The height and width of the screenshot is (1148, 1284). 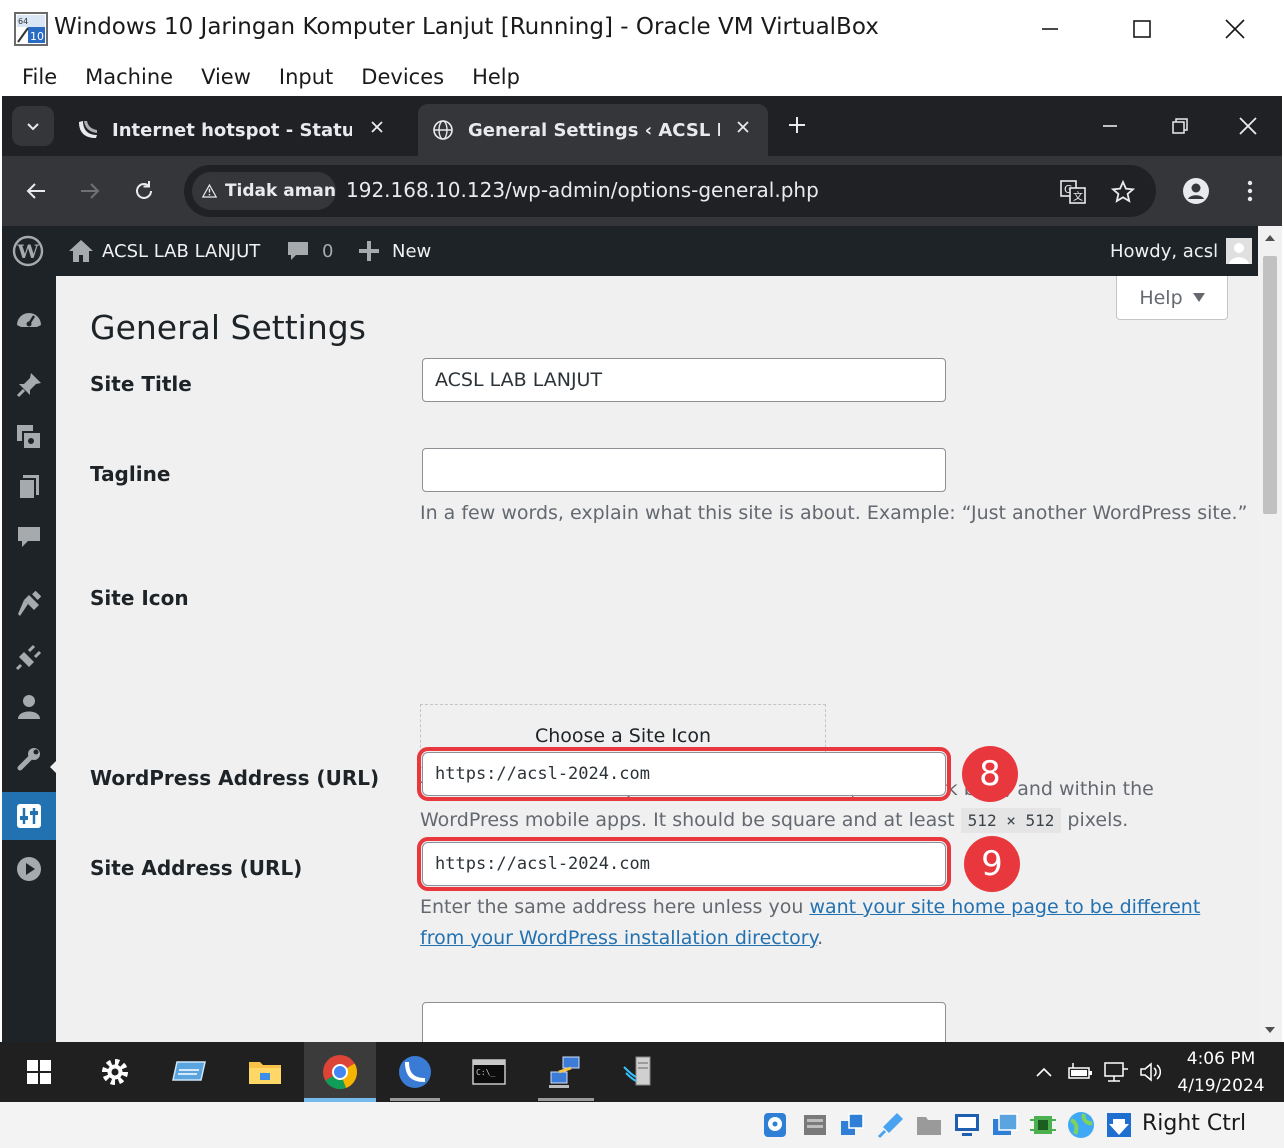 I want to click on menu-input: Input, so click(x=306, y=77).